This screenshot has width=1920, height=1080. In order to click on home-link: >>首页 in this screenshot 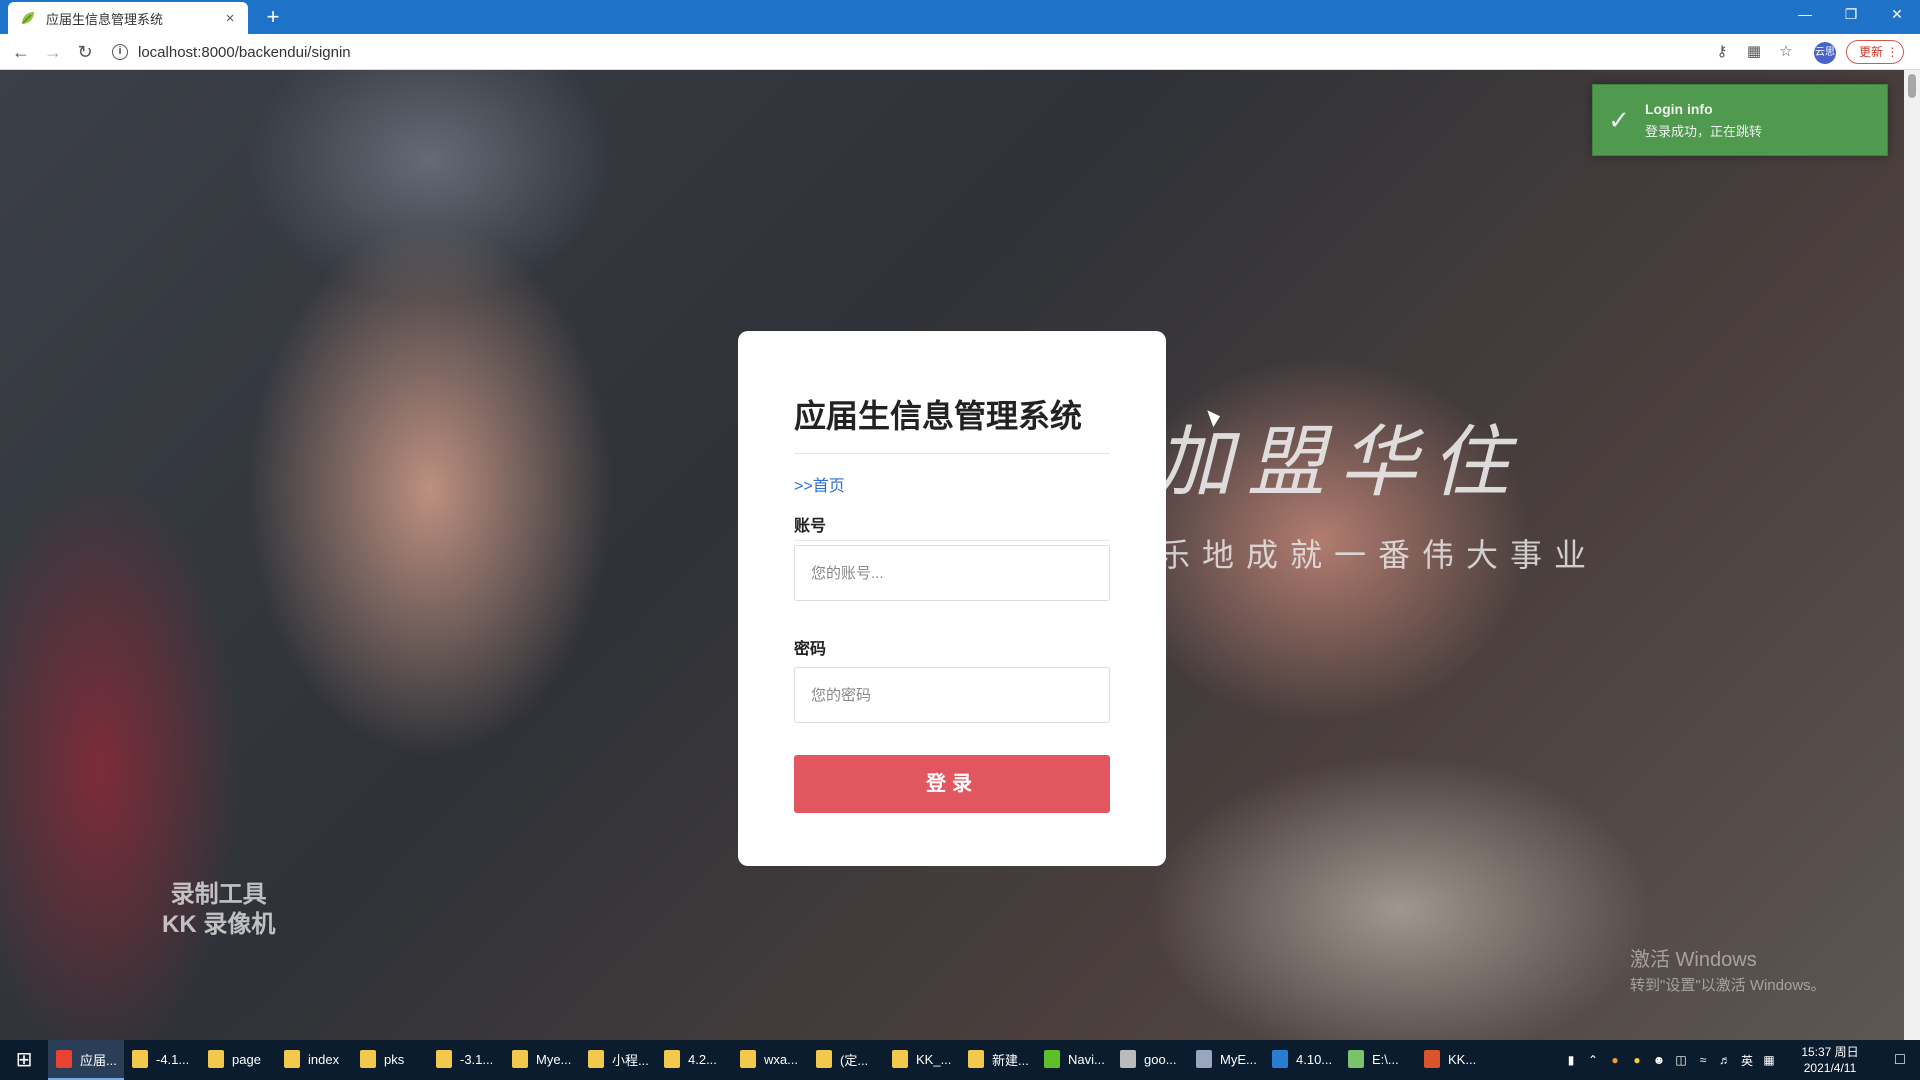, I will do `click(952, 483)`.